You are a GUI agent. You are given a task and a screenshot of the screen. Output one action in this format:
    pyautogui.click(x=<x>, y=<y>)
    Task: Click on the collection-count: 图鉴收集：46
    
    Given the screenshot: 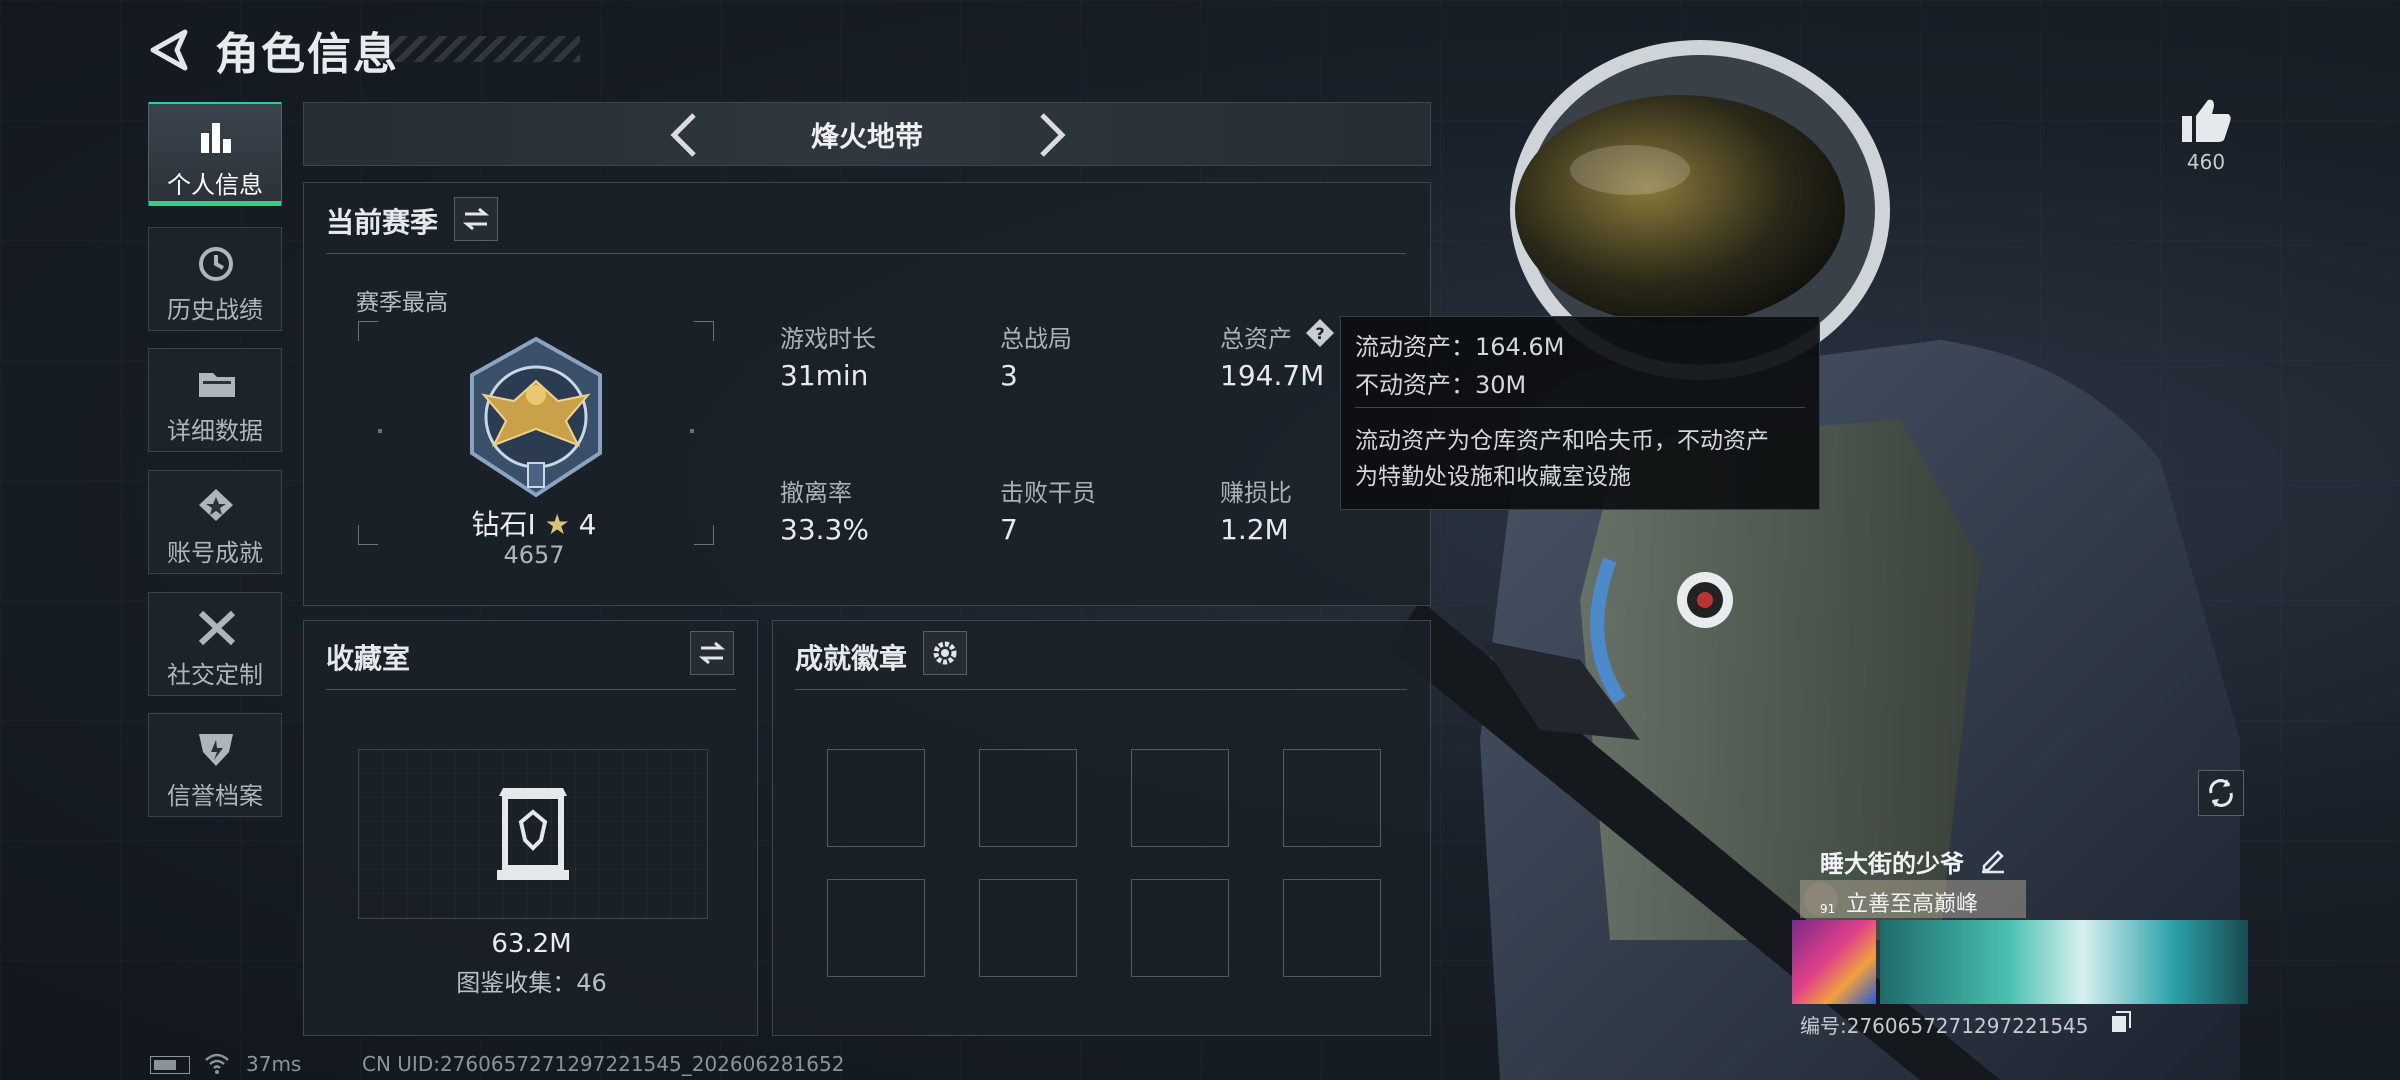 What is the action you would take?
    pyautogui.click(x=531, y=983)
    